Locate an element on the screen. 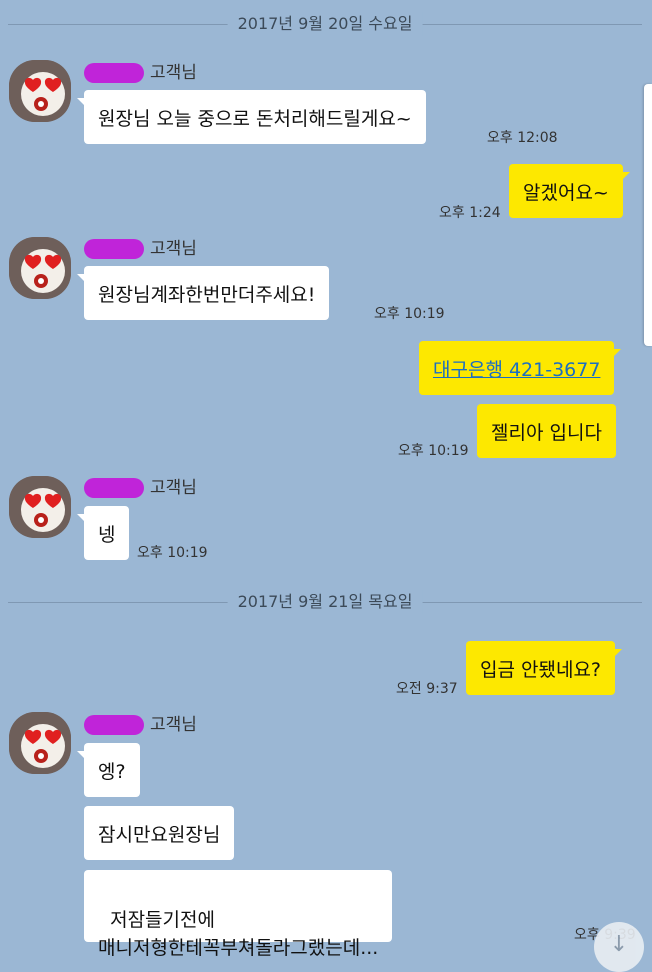  message-text: 엥? is located at coordinates (112, 771).